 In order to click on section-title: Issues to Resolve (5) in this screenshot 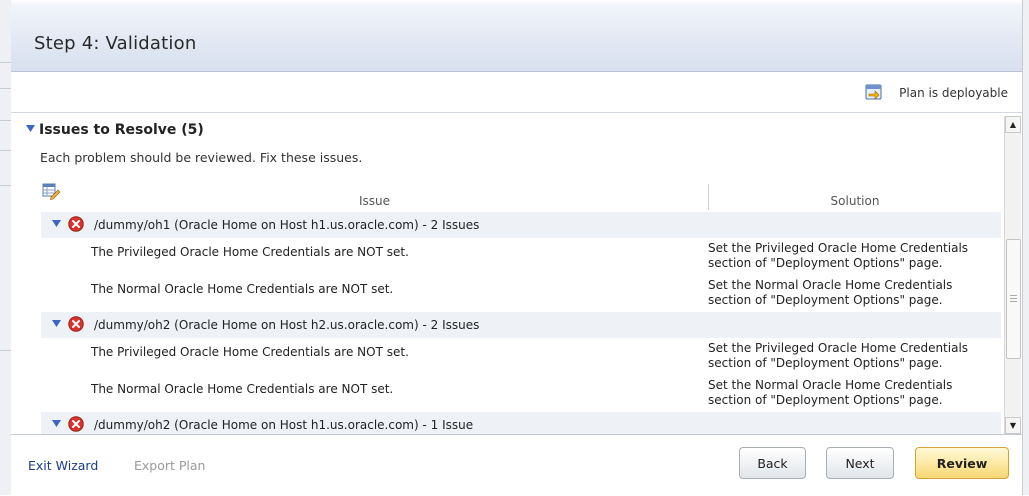, I will do `click(121, 130)`.